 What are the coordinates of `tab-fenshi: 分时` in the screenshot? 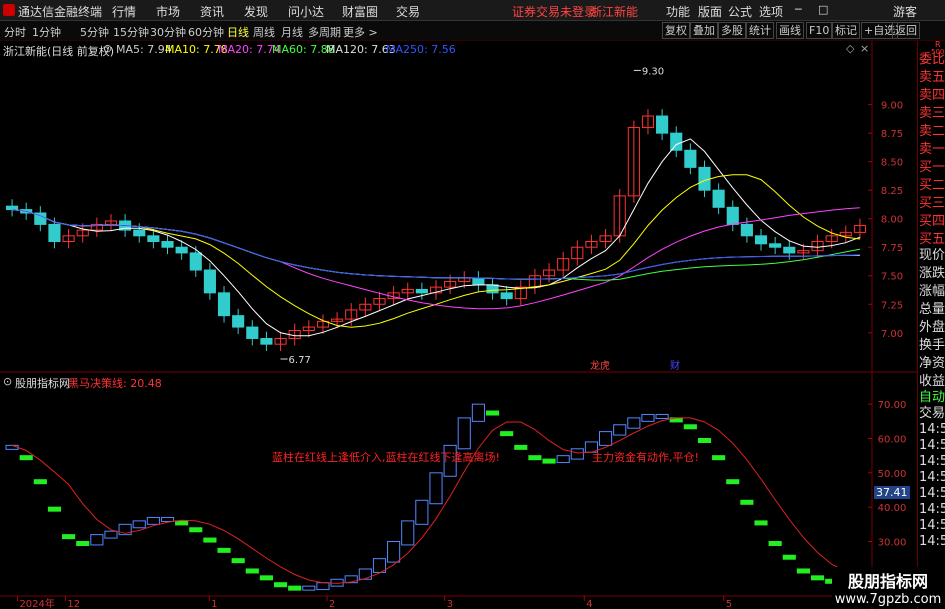 It's located at (15, 32).